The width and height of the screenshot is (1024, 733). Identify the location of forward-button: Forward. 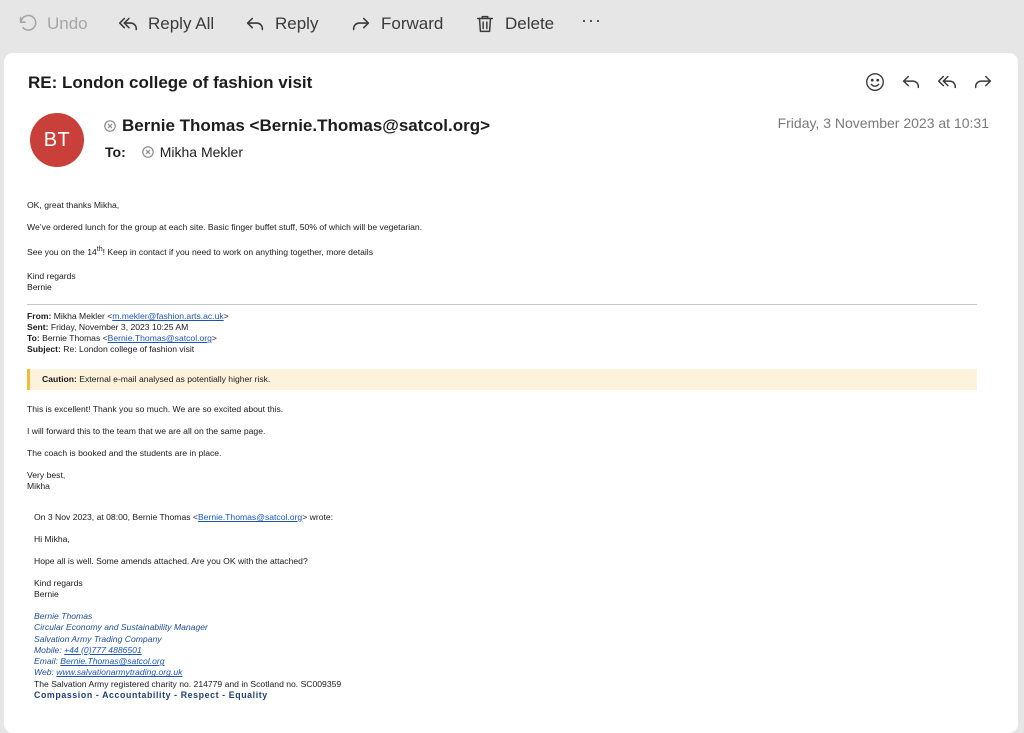
(396, 24).